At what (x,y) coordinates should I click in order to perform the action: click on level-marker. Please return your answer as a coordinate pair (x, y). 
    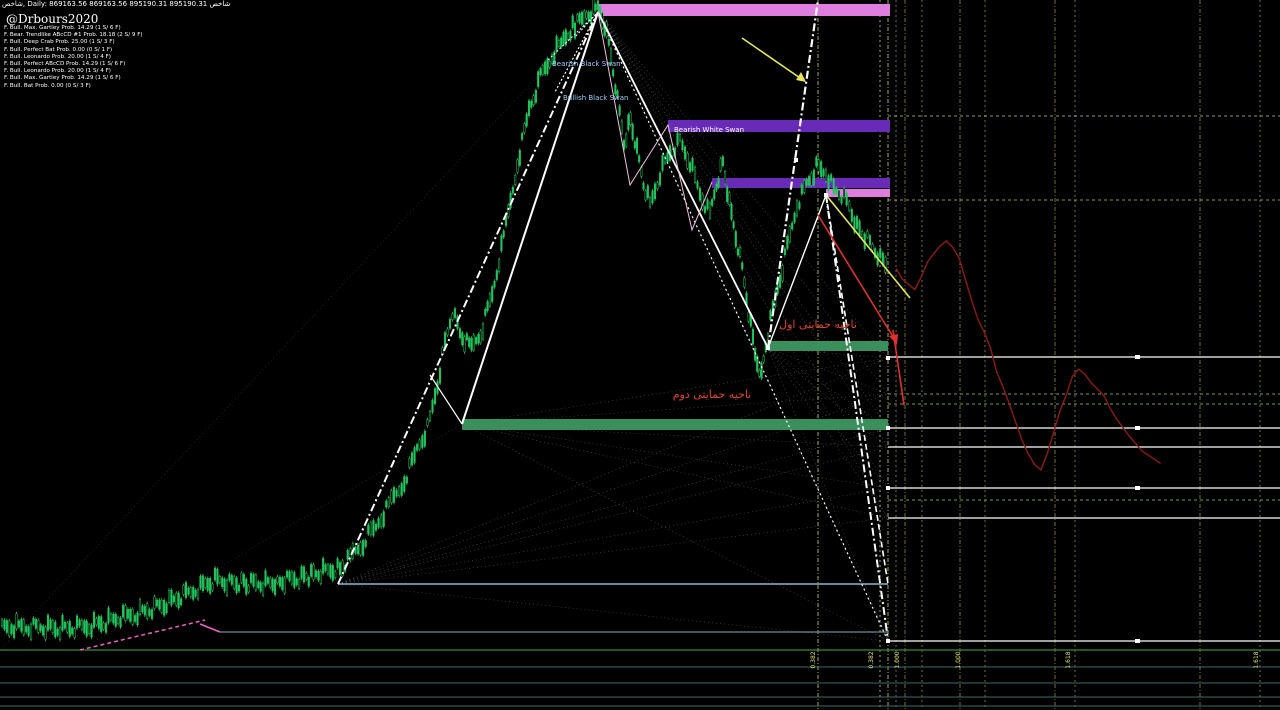
    Looking at the image, I should click on (1137, 428).